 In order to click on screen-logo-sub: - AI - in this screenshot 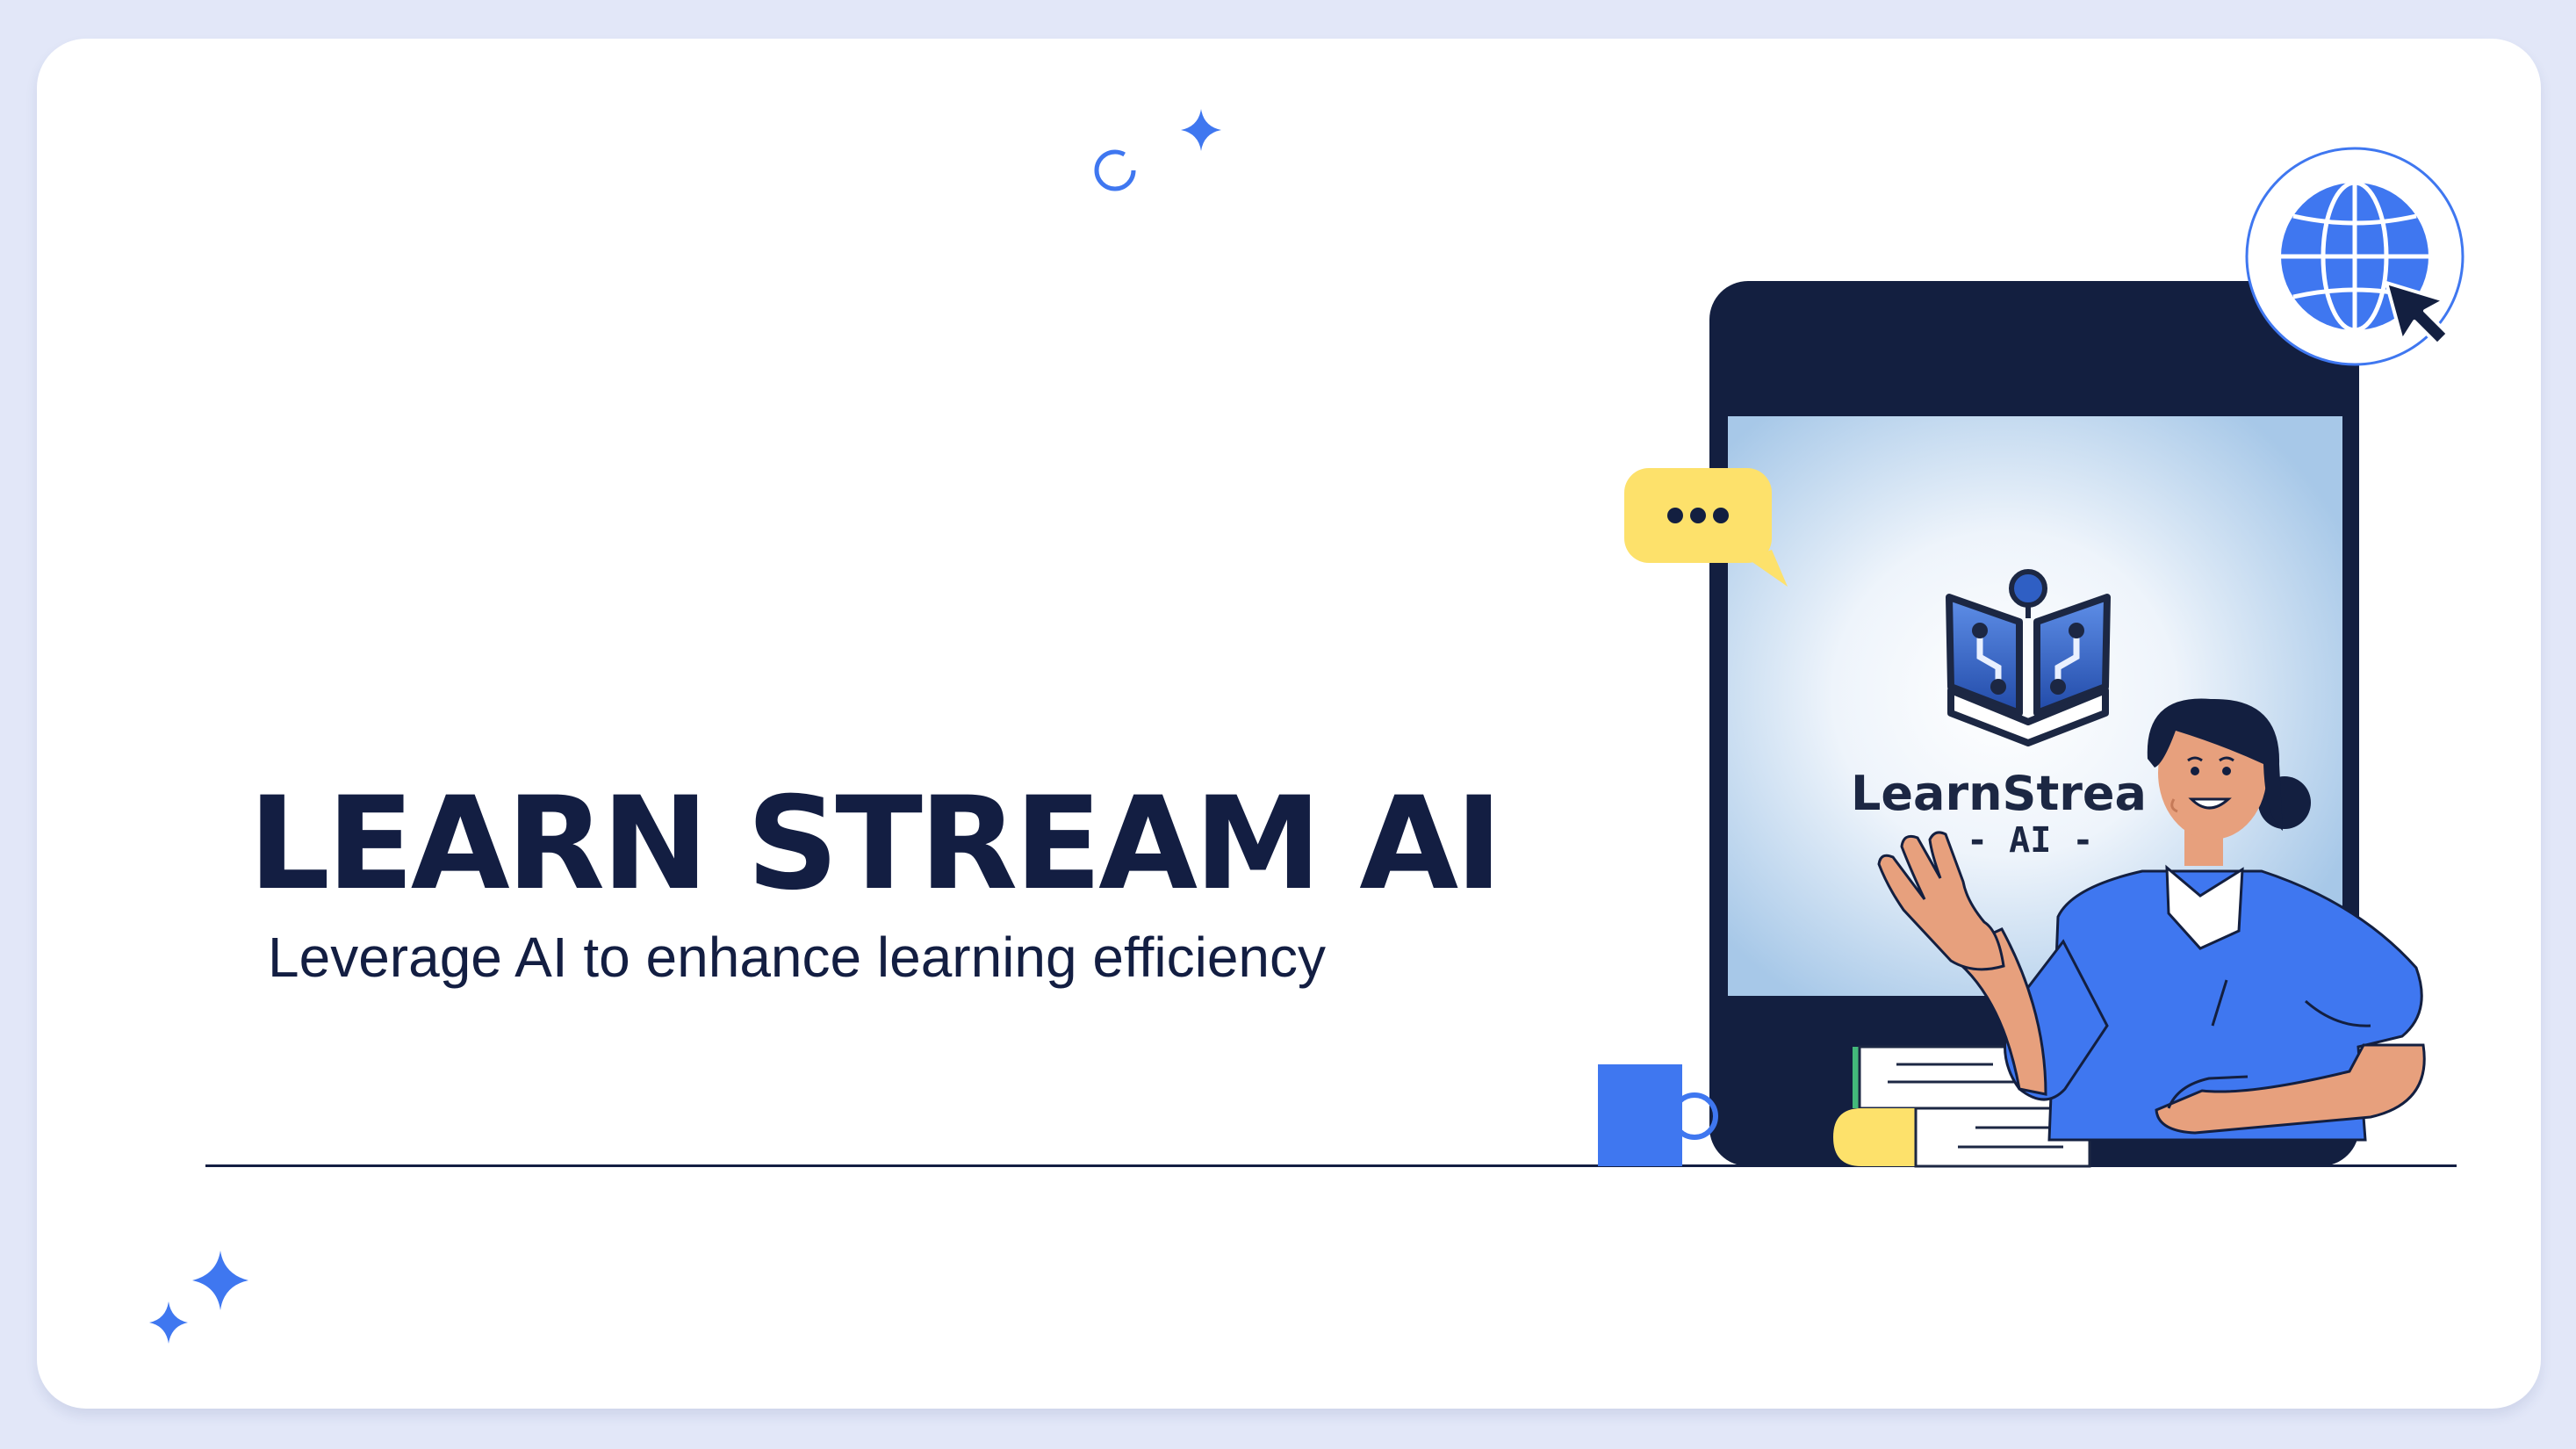, I will do `click(2030, 840)`.